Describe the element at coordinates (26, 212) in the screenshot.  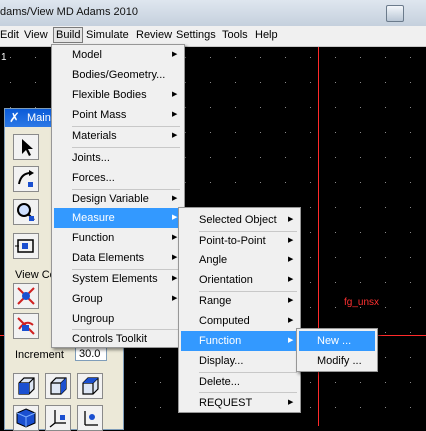
I see `zoom-tool-button` at that location.